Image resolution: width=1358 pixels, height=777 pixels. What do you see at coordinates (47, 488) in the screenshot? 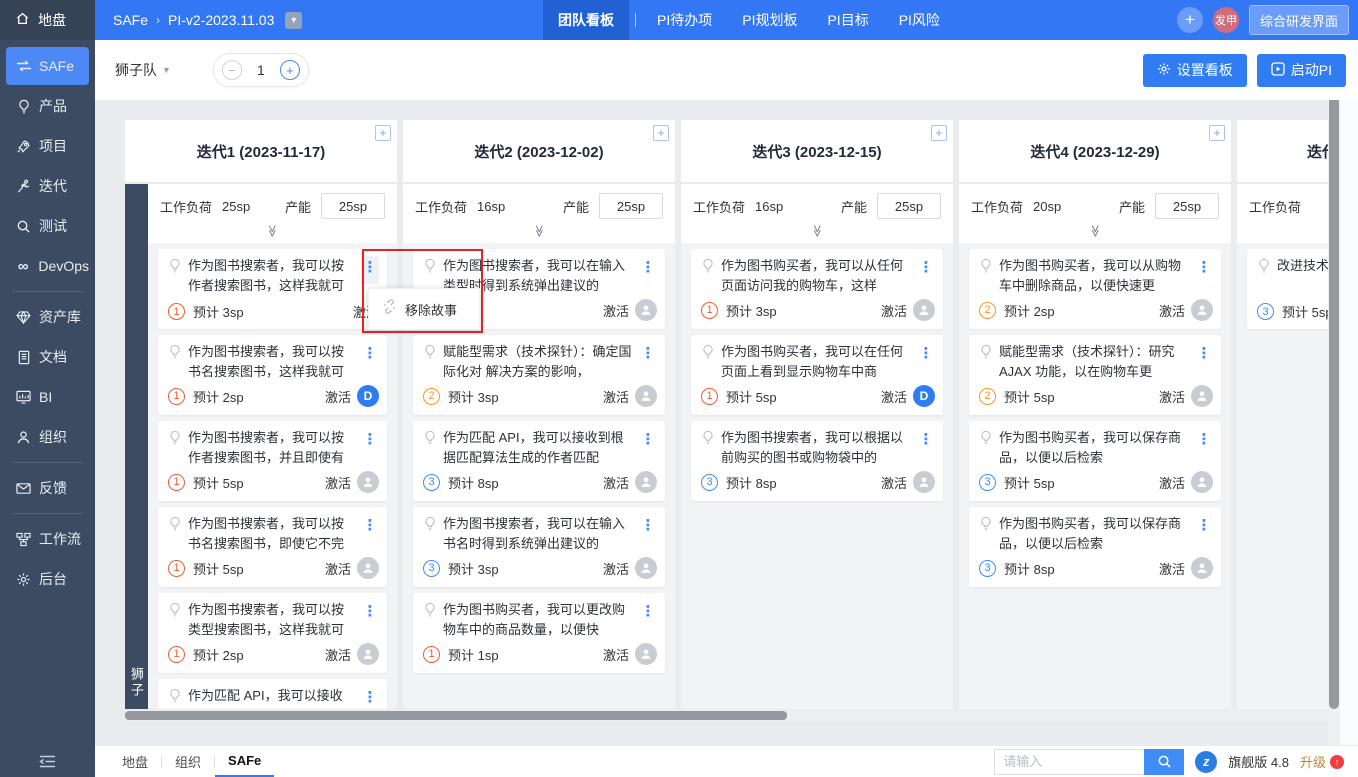
I see `sidebar-item-10: 反馈` at bounding box center [47, 488].